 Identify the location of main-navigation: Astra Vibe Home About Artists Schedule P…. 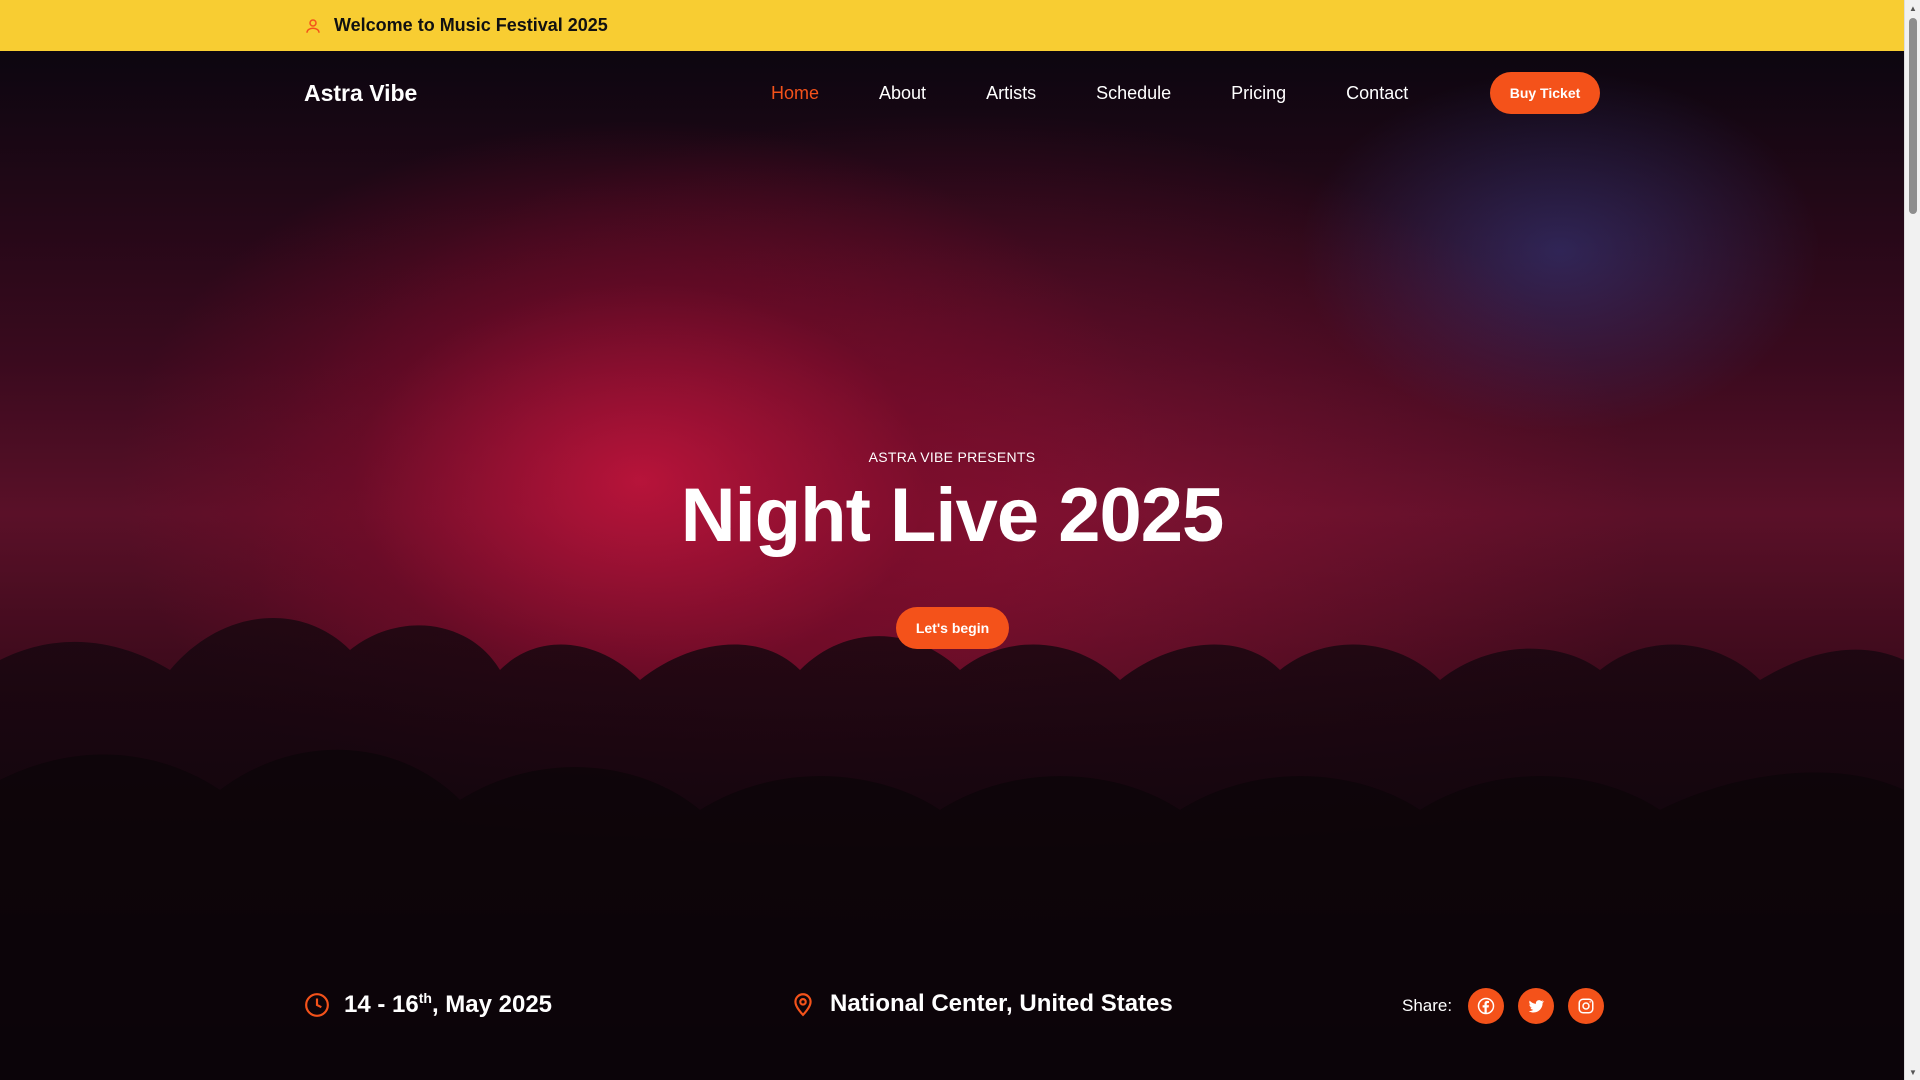
(952, 93).